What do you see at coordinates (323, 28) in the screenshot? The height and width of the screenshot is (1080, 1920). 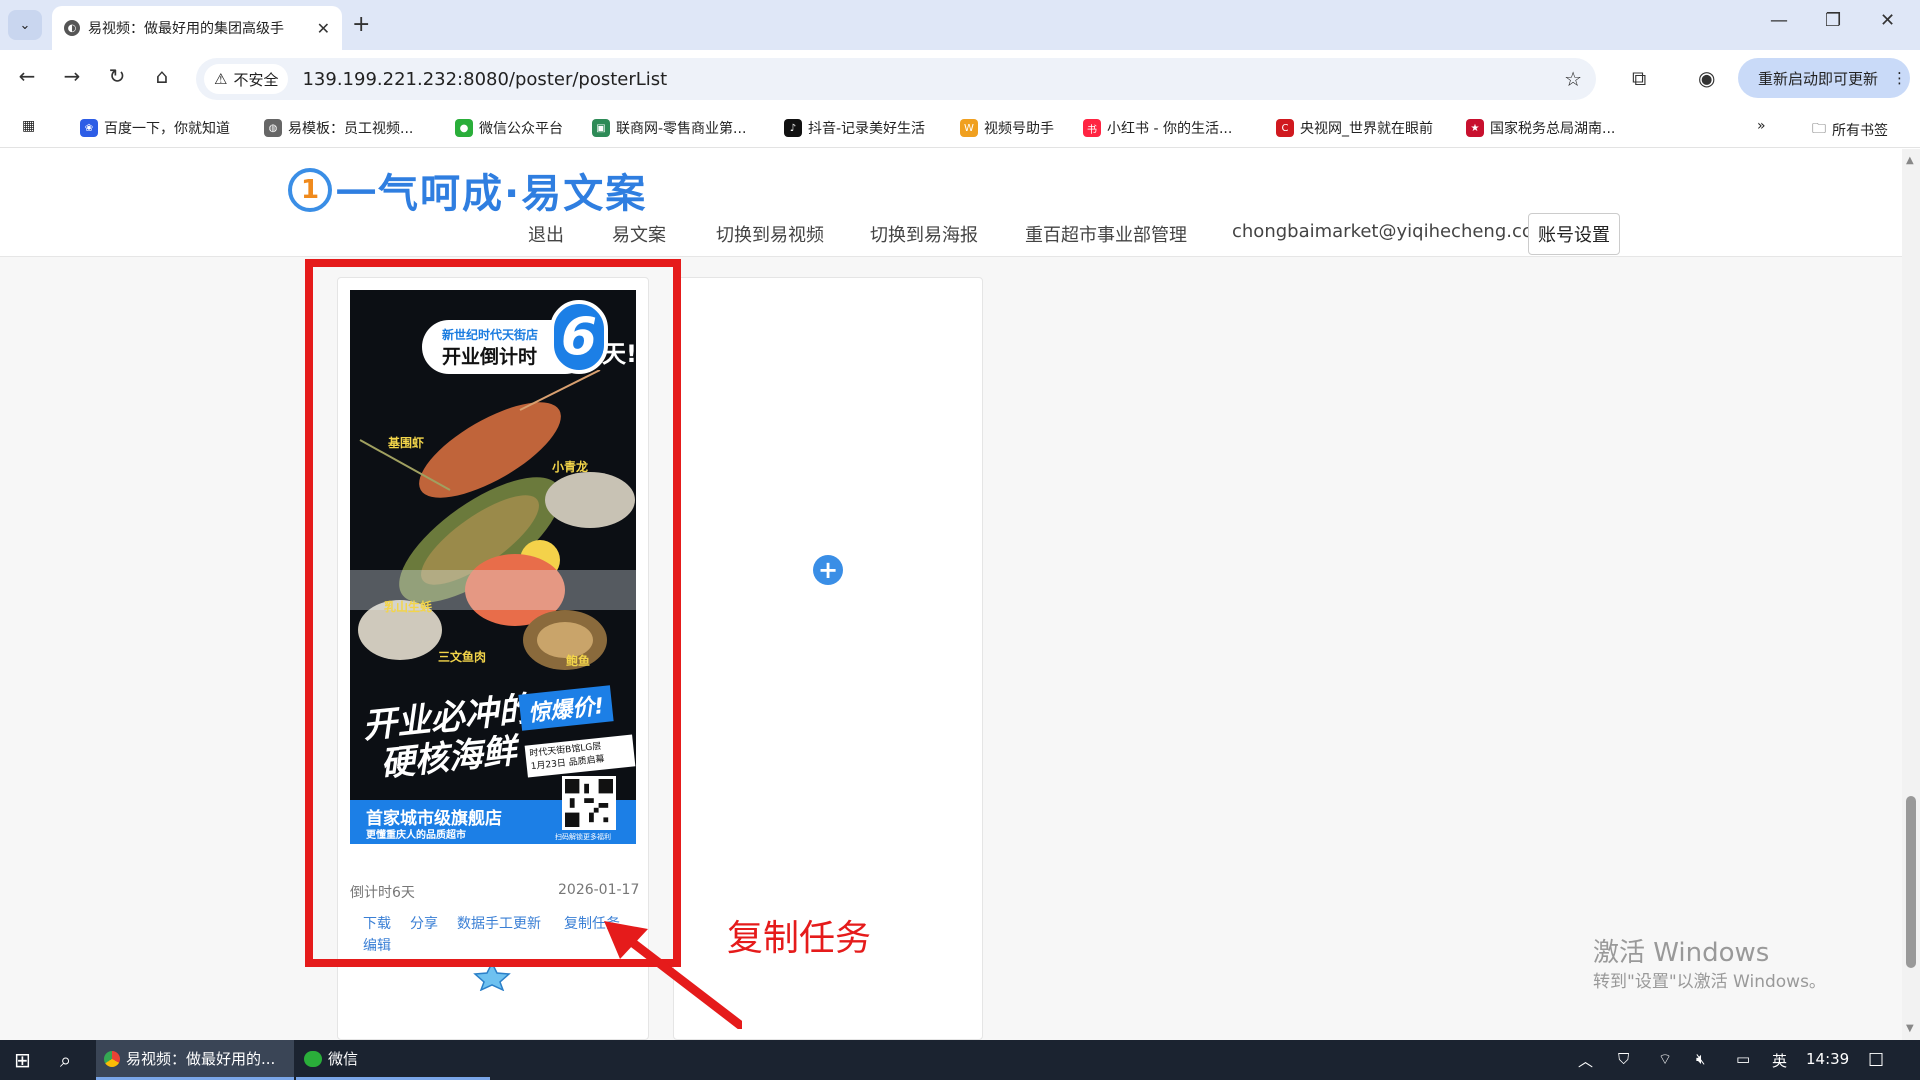 I see `close-icon: ✕` at bounding box center [323, 28].